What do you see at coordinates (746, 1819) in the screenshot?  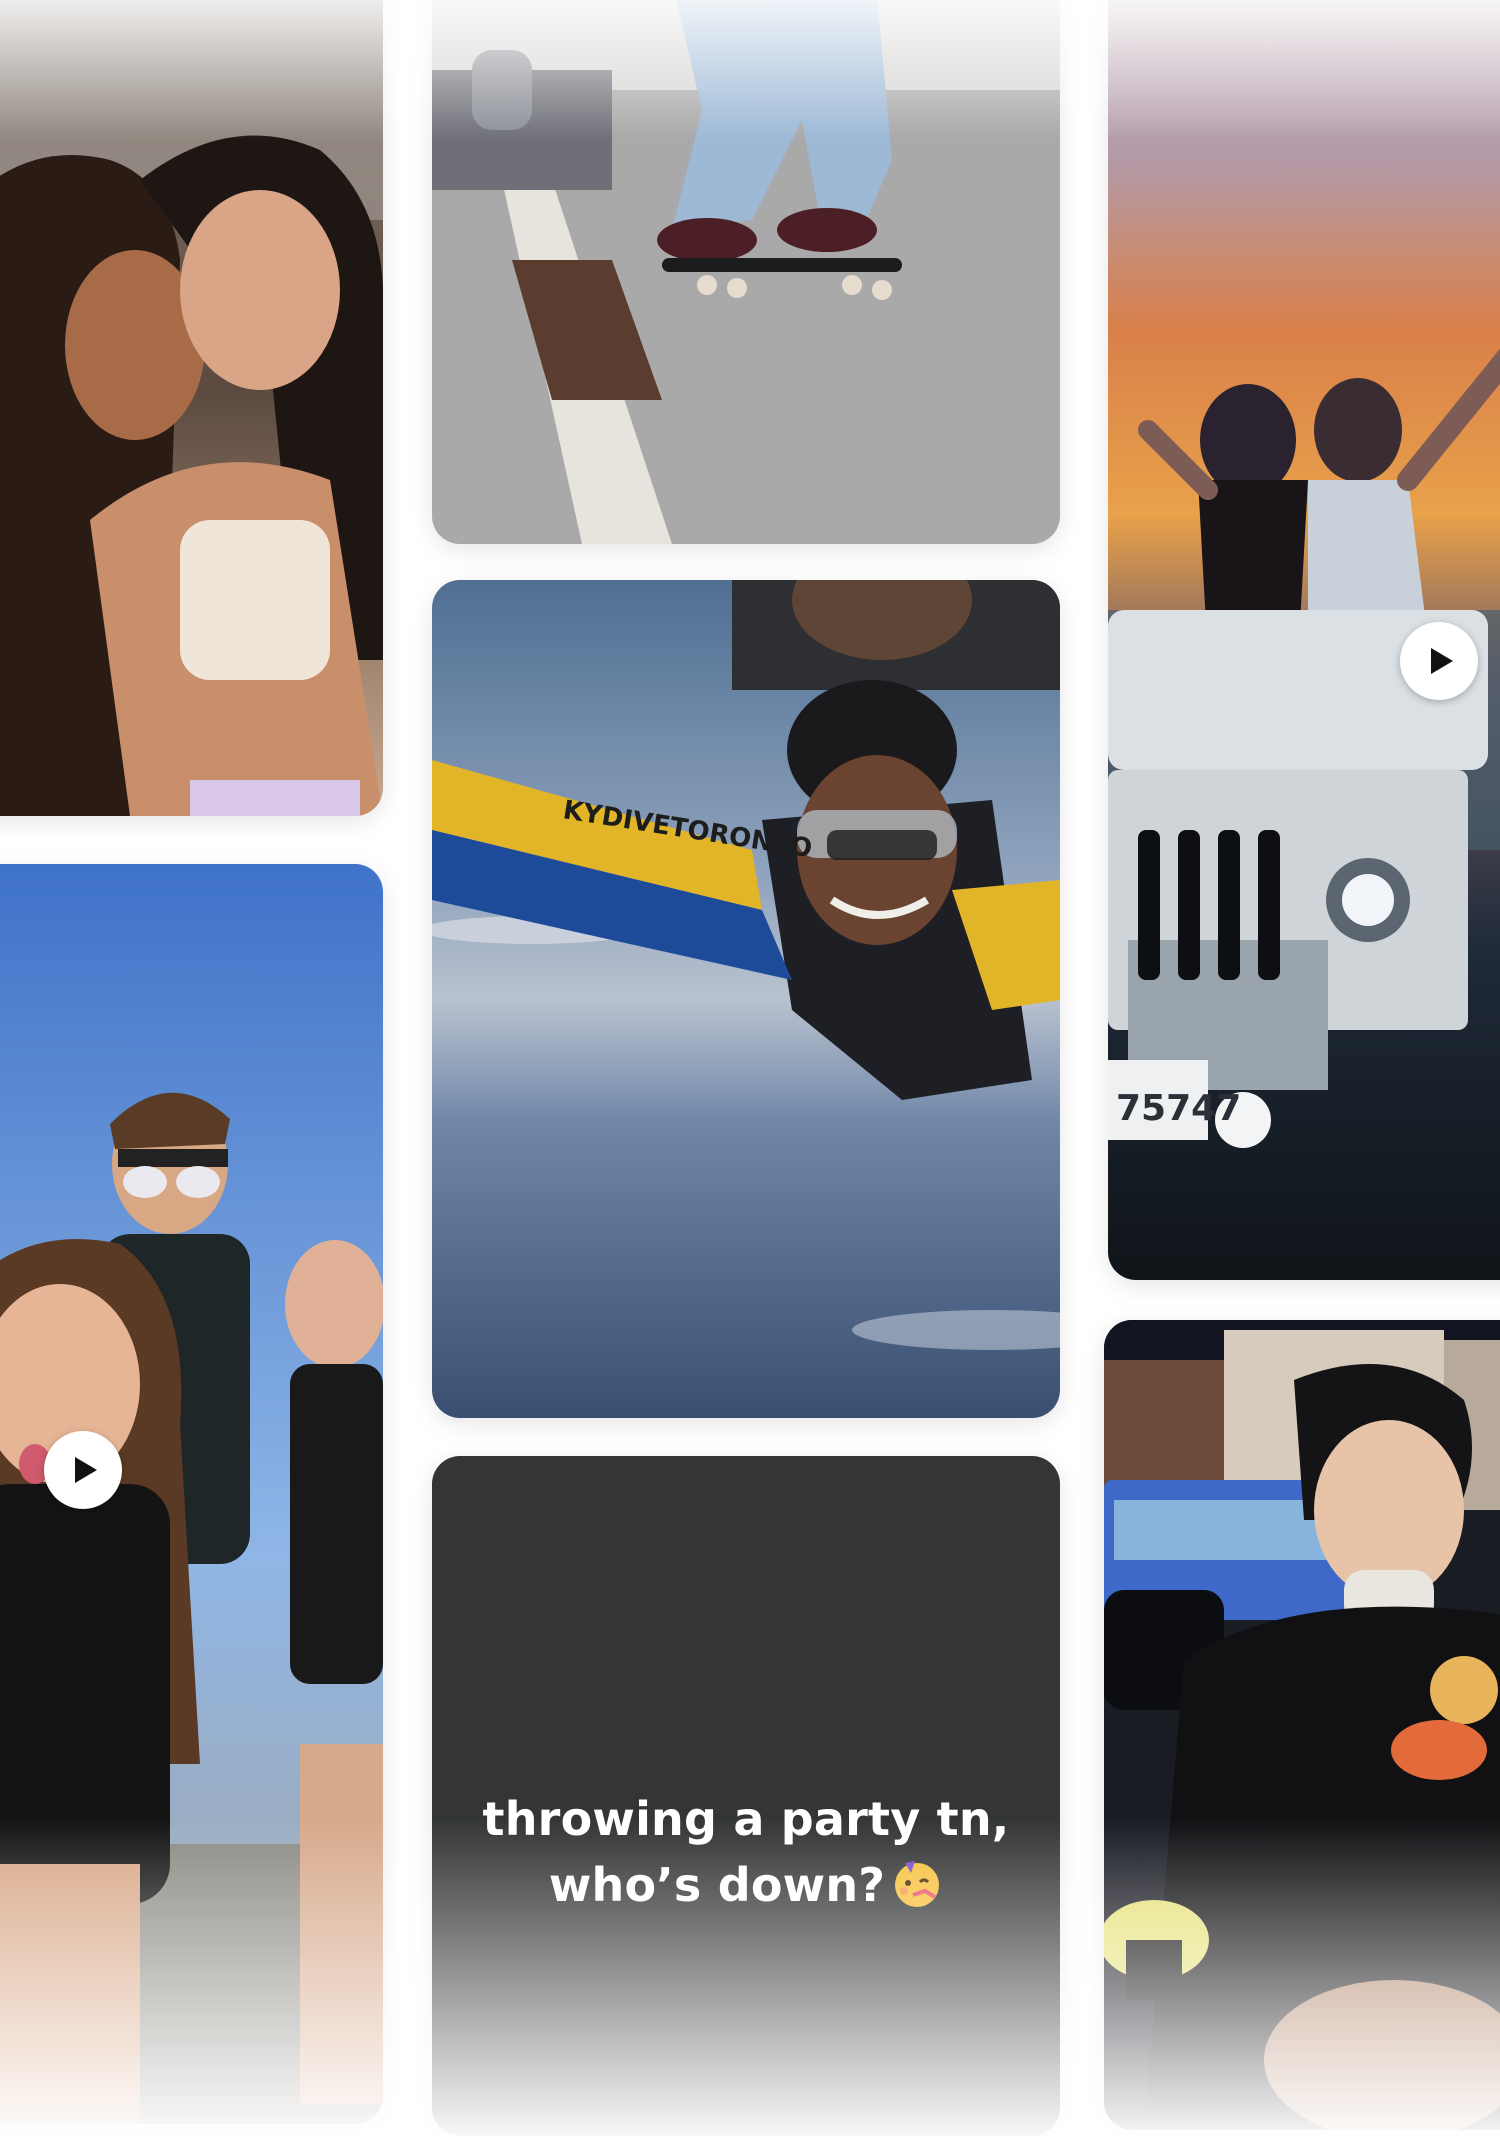 I see `text-post-line-1: throwing a party tn,` at bounding box center [746, 1819].